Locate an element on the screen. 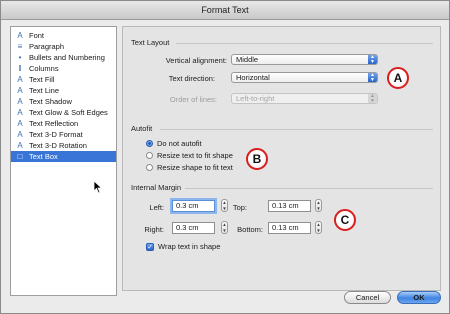 This screenshot has width=450, height=314. vertical-alignment-select: Middle ▲ ▼ is located at coordinates (304, 59).